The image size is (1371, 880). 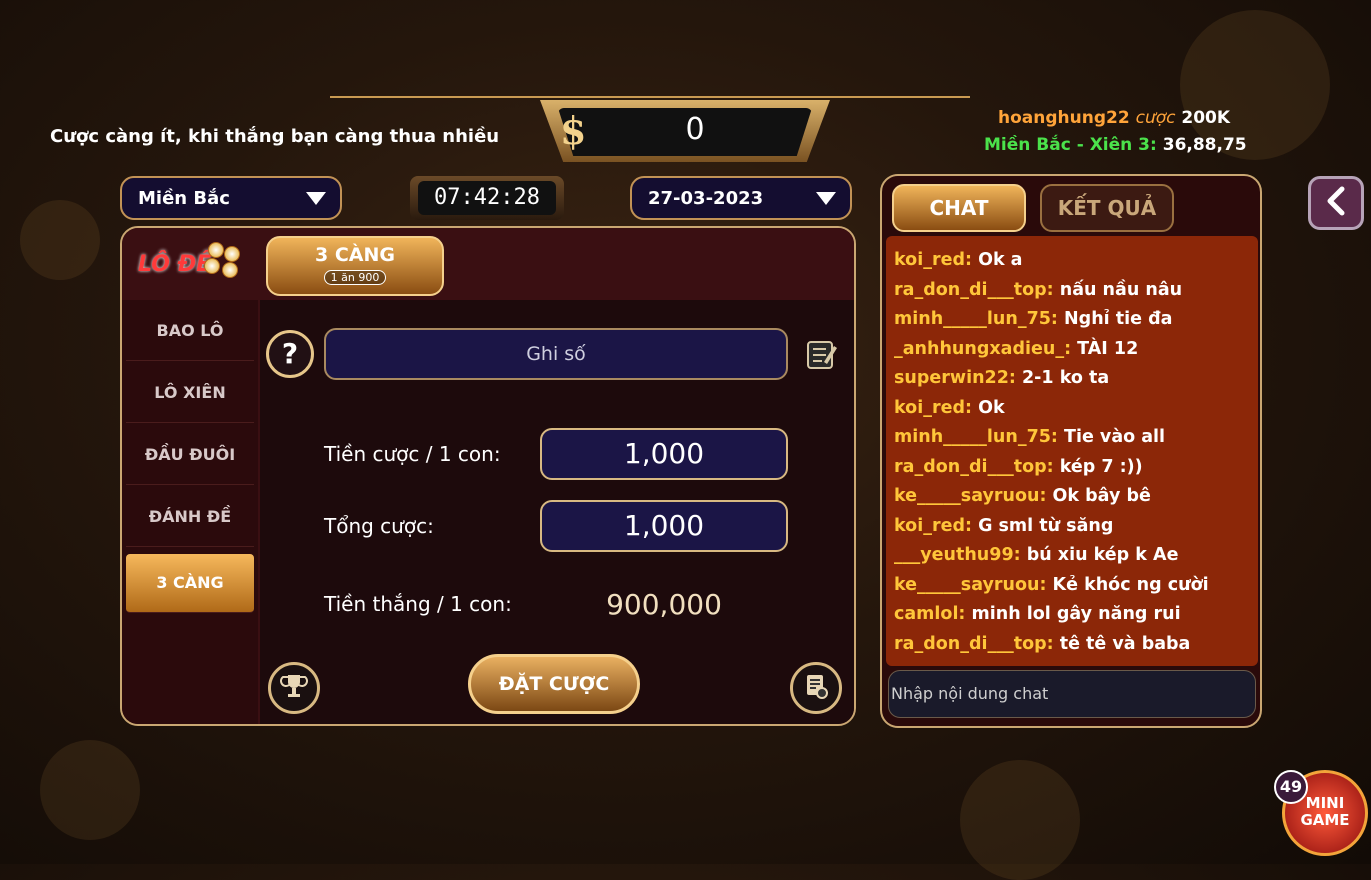 I want to click on logo-text: LÔ ĐỀ, so click(x=175, y=264).